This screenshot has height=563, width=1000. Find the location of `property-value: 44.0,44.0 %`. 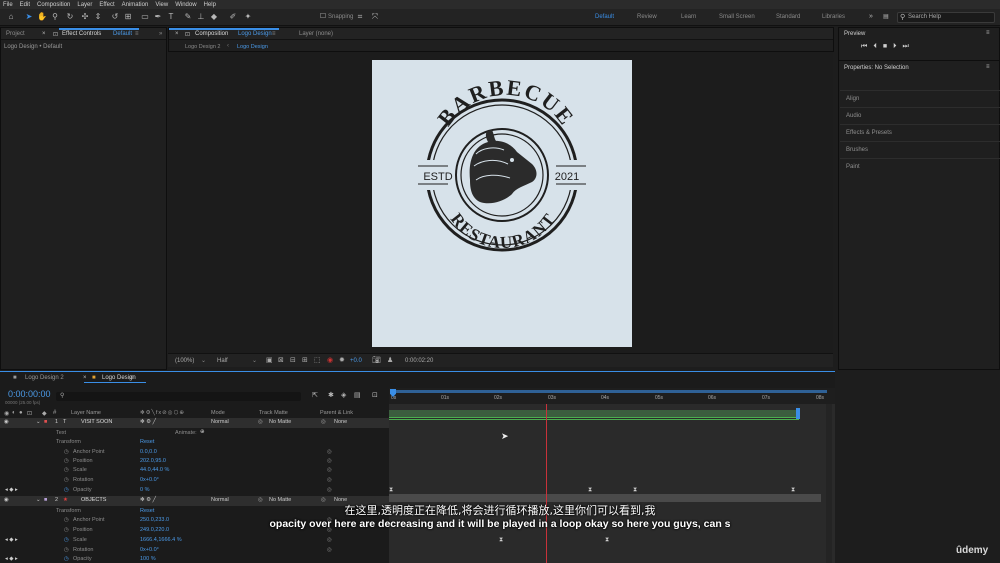

property-value: 44.0,44.0 % is located at coordinates (154, 470).